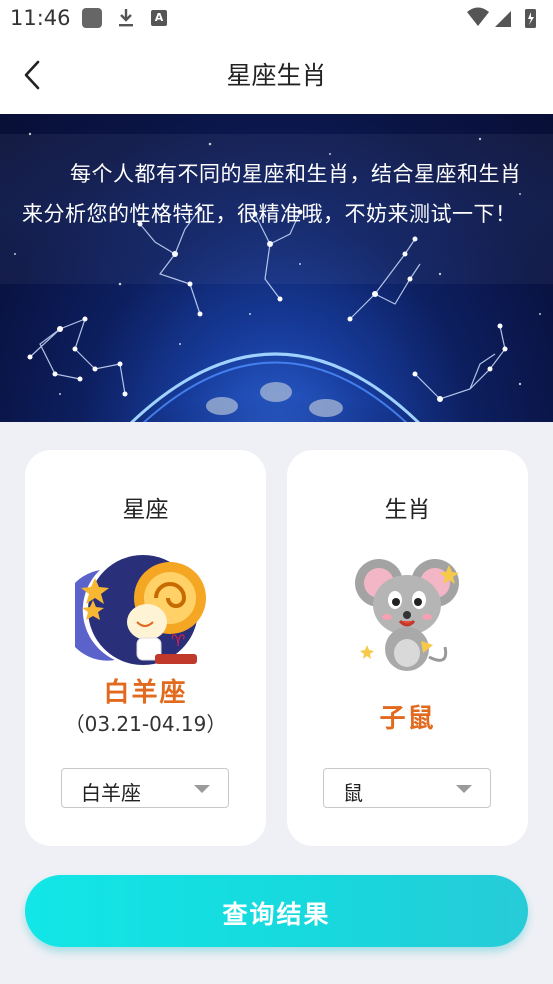 Image resolution: width=553 pixels, height=984 pixels. Describe the element at coordinates (407, 719) in the screenshot. I see `zodiac-result-name: 子鼠` at that location.